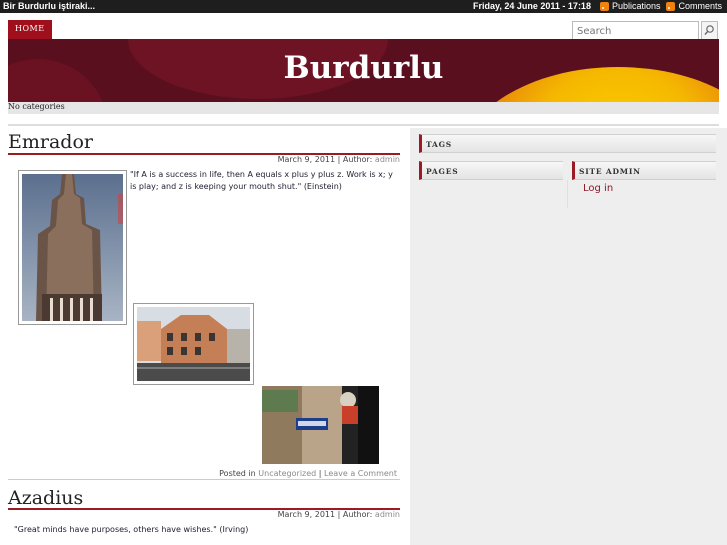  Describe the element at coordinates (45, 498) in the screenshot. I see `post-title: Azadius` at that location.